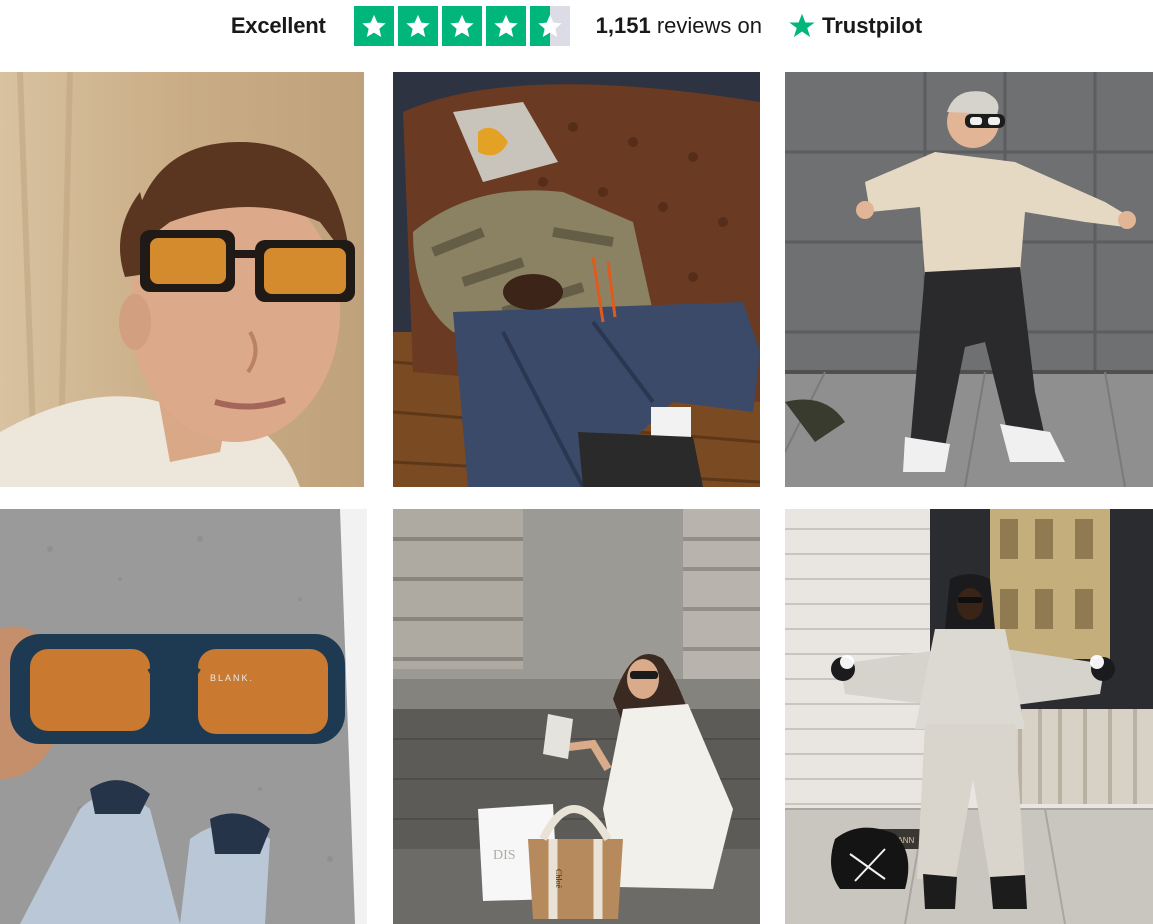 The width and height of the screenshot is (1153, 924). Describe the element at coordinates (232, 678) in the screenshot. I see `sunglasses-frame-brand: BLANK.` at that location.